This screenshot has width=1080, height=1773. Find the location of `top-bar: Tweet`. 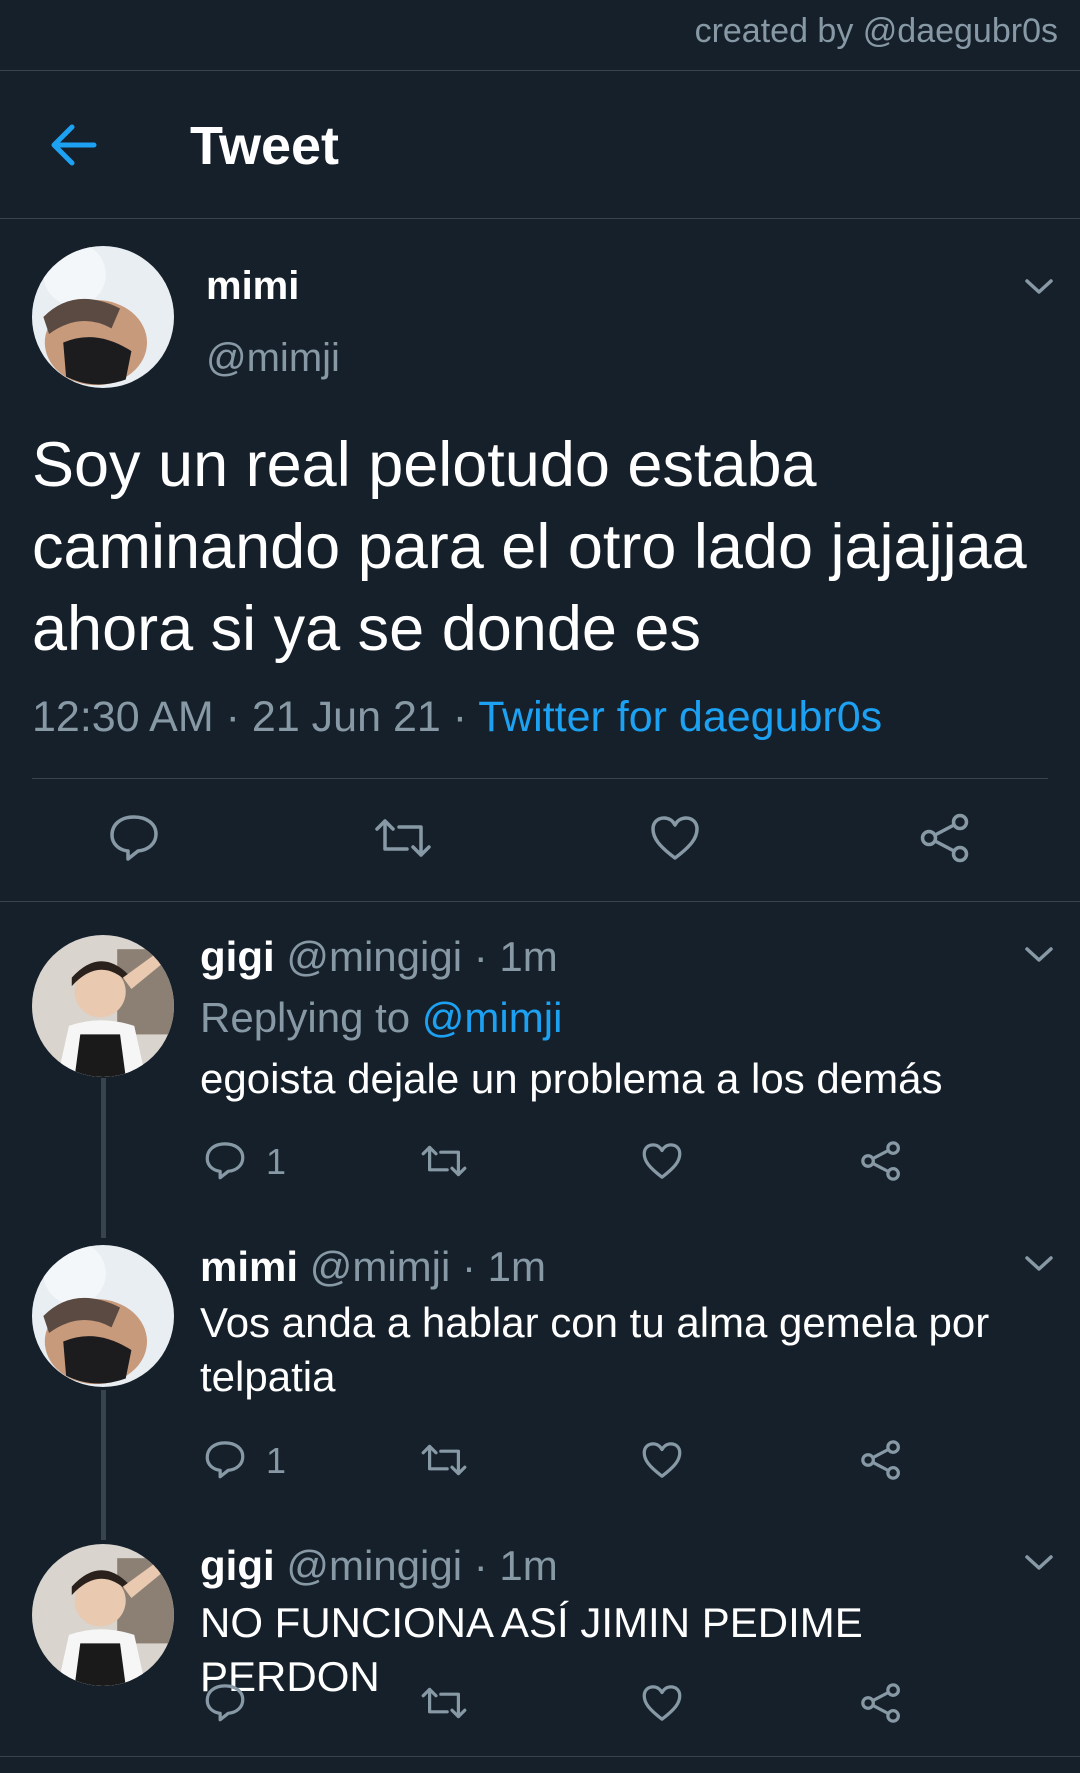

top-bar: Tweet is located at coordinates (540, 144).